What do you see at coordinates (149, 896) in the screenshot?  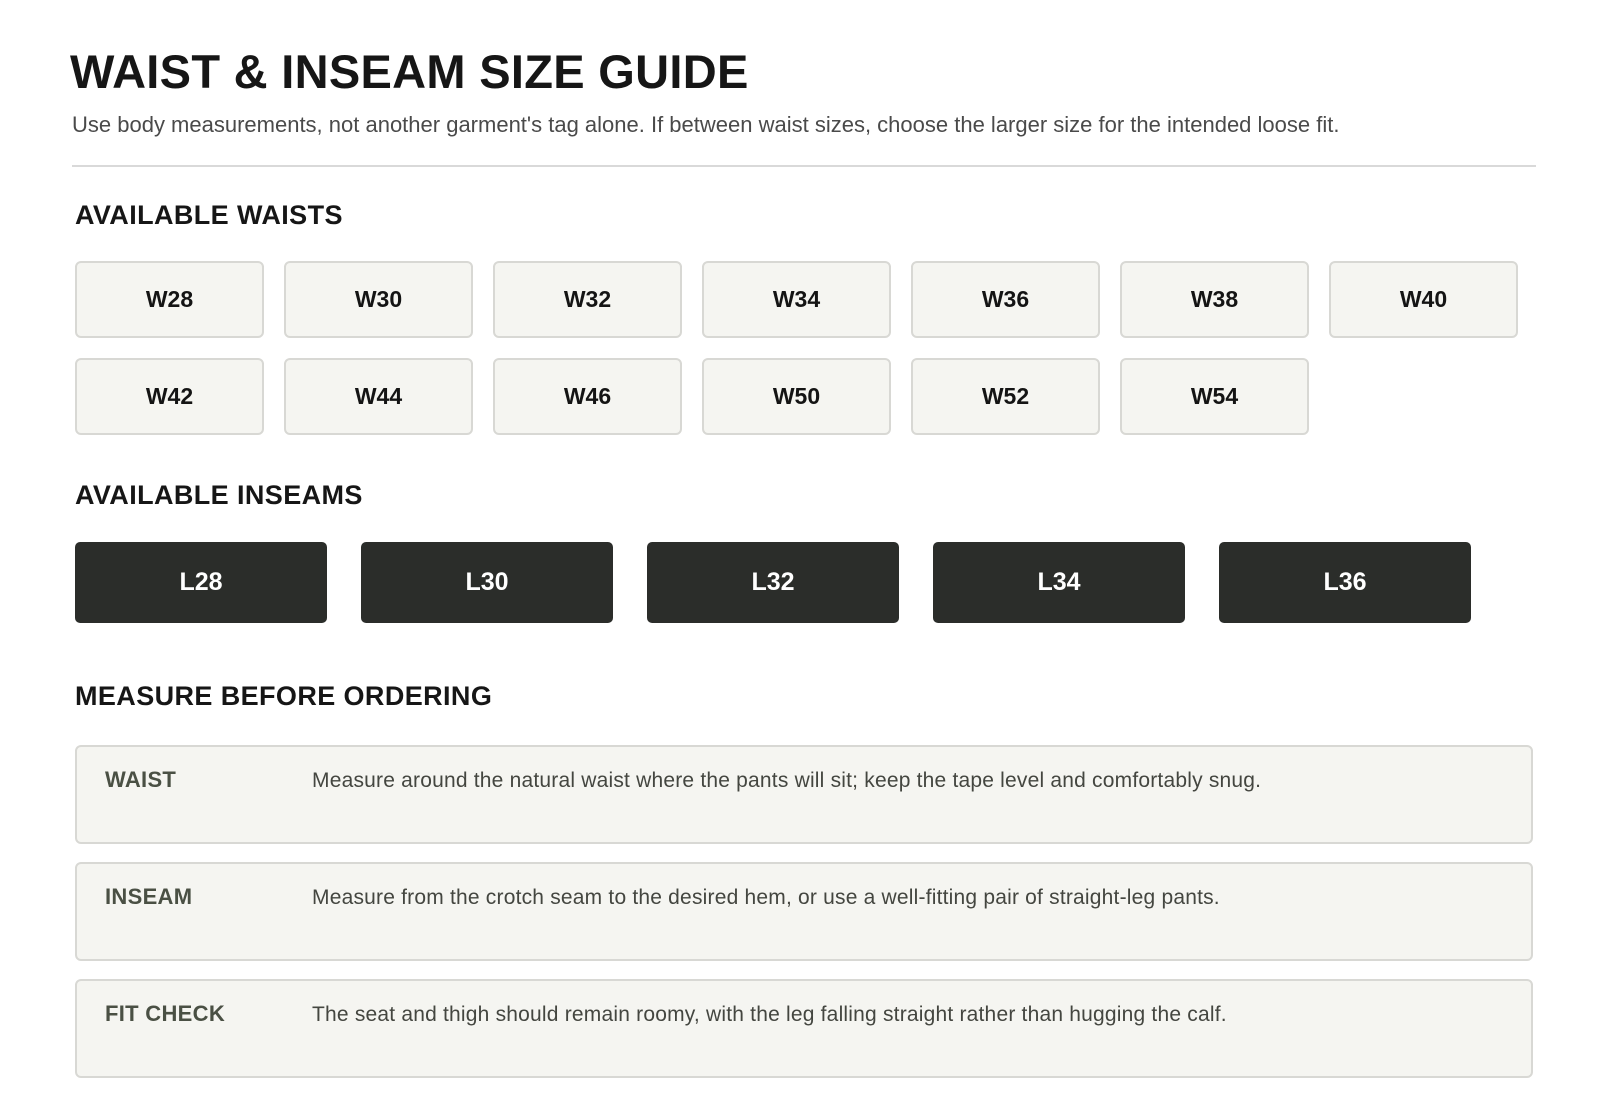 I see `measure-label: INSEAM` at bounding box center [149, 896].